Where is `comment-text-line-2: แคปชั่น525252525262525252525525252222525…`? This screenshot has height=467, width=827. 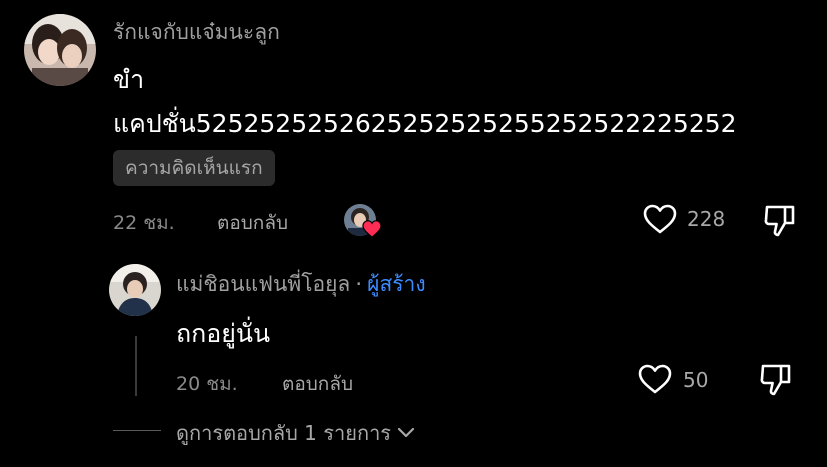 comment-text-line-2: แคปชั่น525252525262525252525525252222525… is located at coordinates (425, 123).